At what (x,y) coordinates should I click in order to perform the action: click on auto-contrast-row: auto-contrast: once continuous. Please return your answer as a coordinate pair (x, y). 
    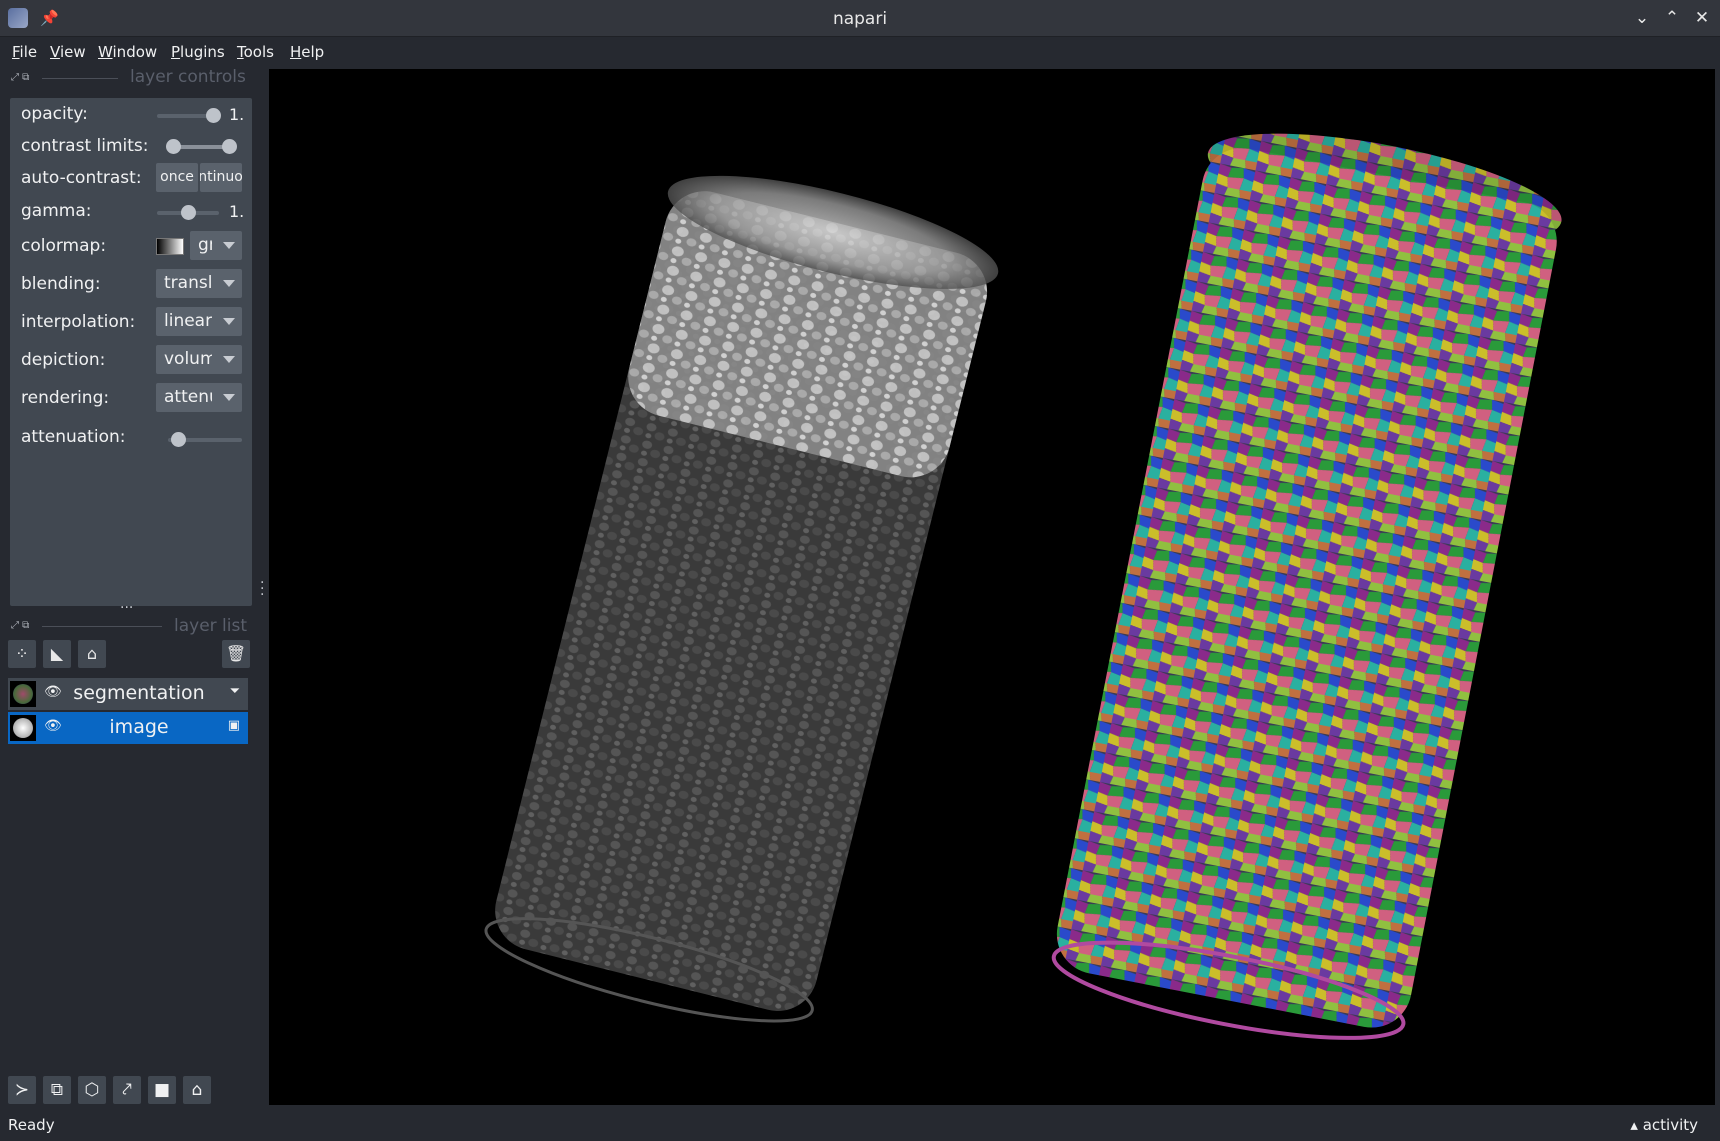
    Looking at the image, I should click on (131, 178).